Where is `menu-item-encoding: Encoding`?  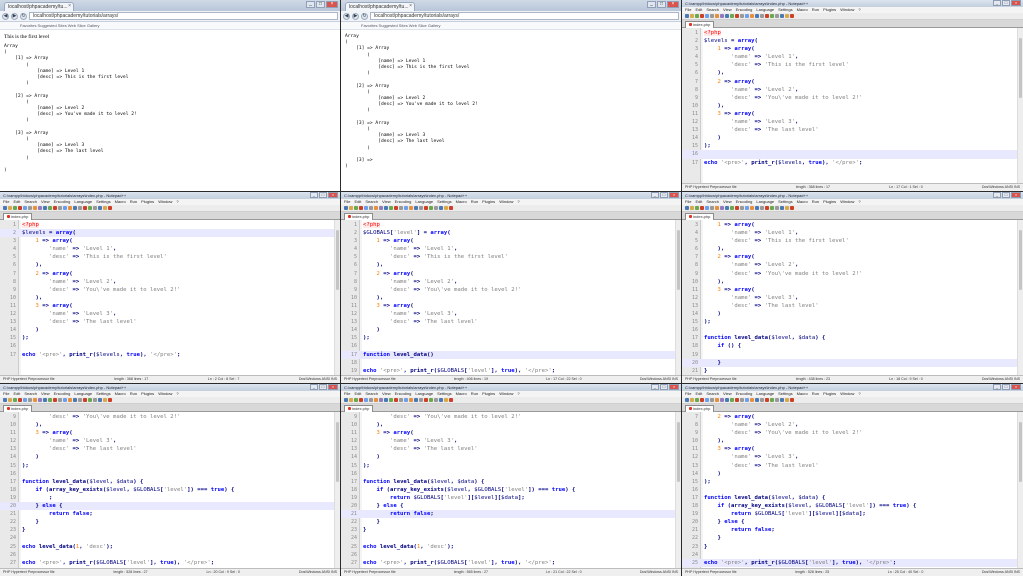 menu-item-encoding: Encoding is located at coordinates (62, 202).